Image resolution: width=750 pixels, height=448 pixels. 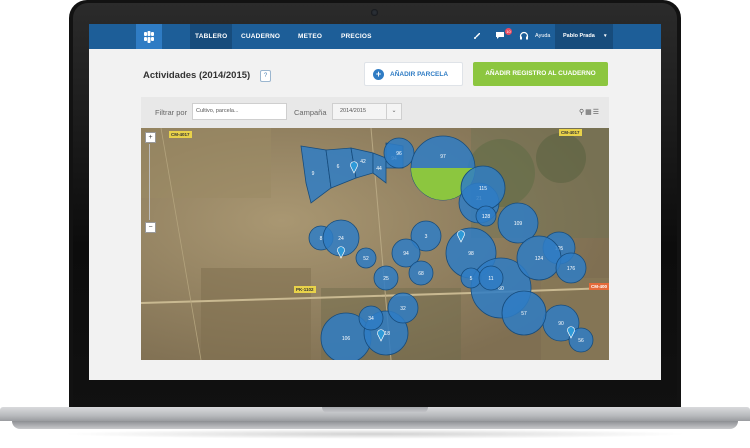 What do you see at coordinates (490, 279) in the screenshot?
I see `parcel-label: 11` at bounding box center [490, 279].